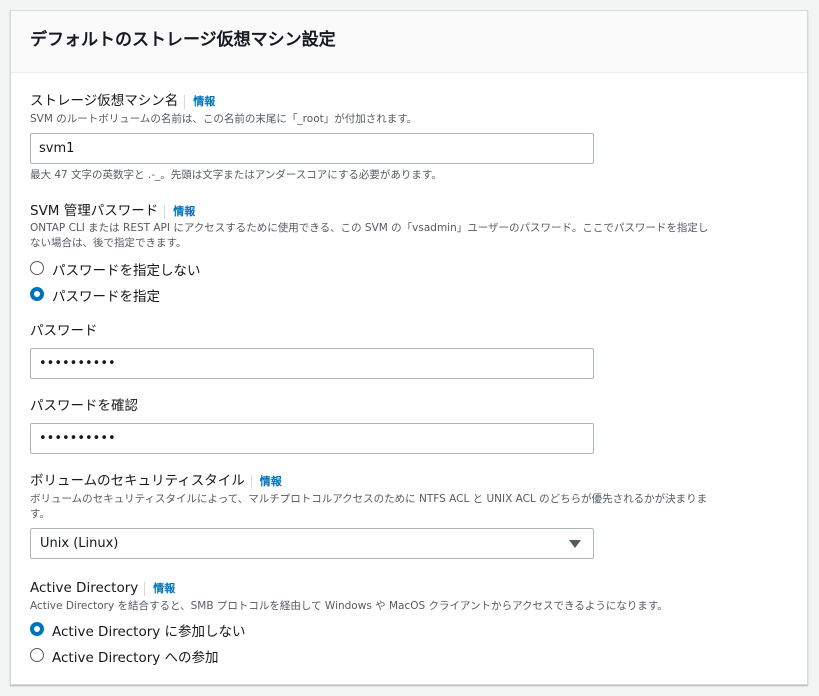  I want to click on radio-specify-password-label: パスワードを指定, so click(106, 297).